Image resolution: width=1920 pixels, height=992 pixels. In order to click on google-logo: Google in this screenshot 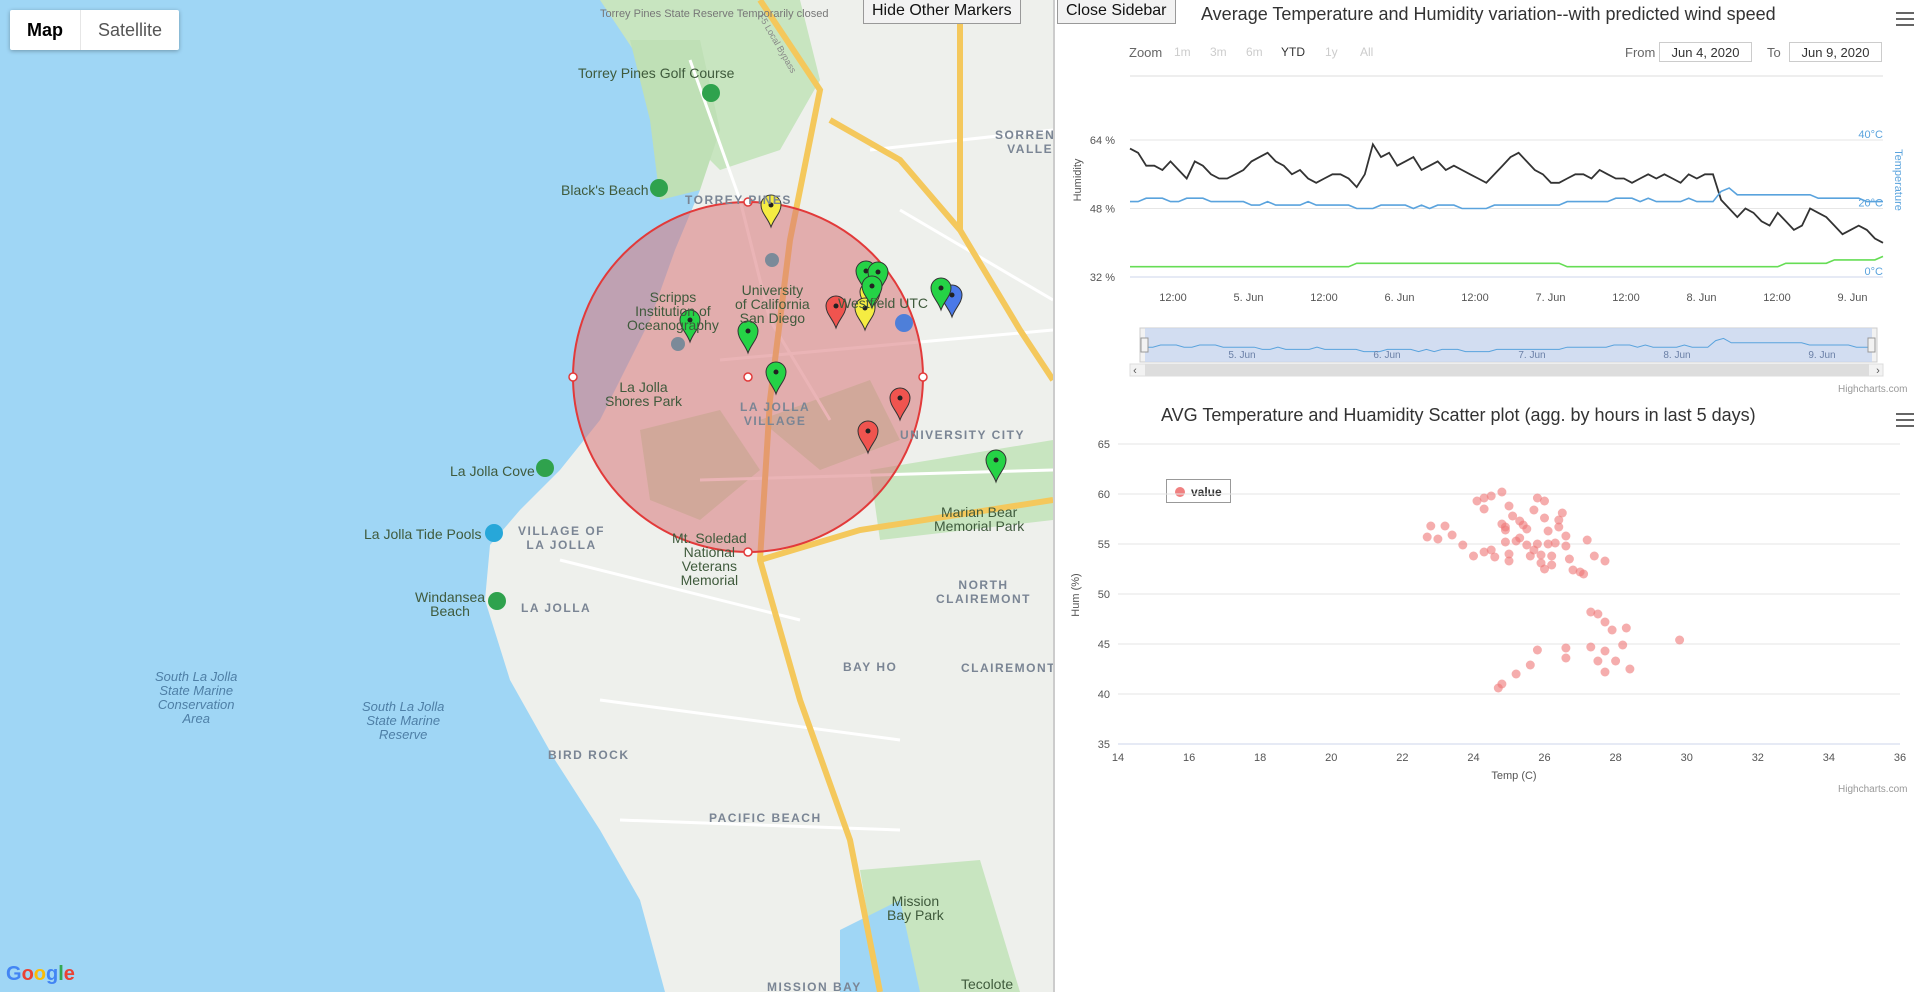, I will do `click(40, 974)`.